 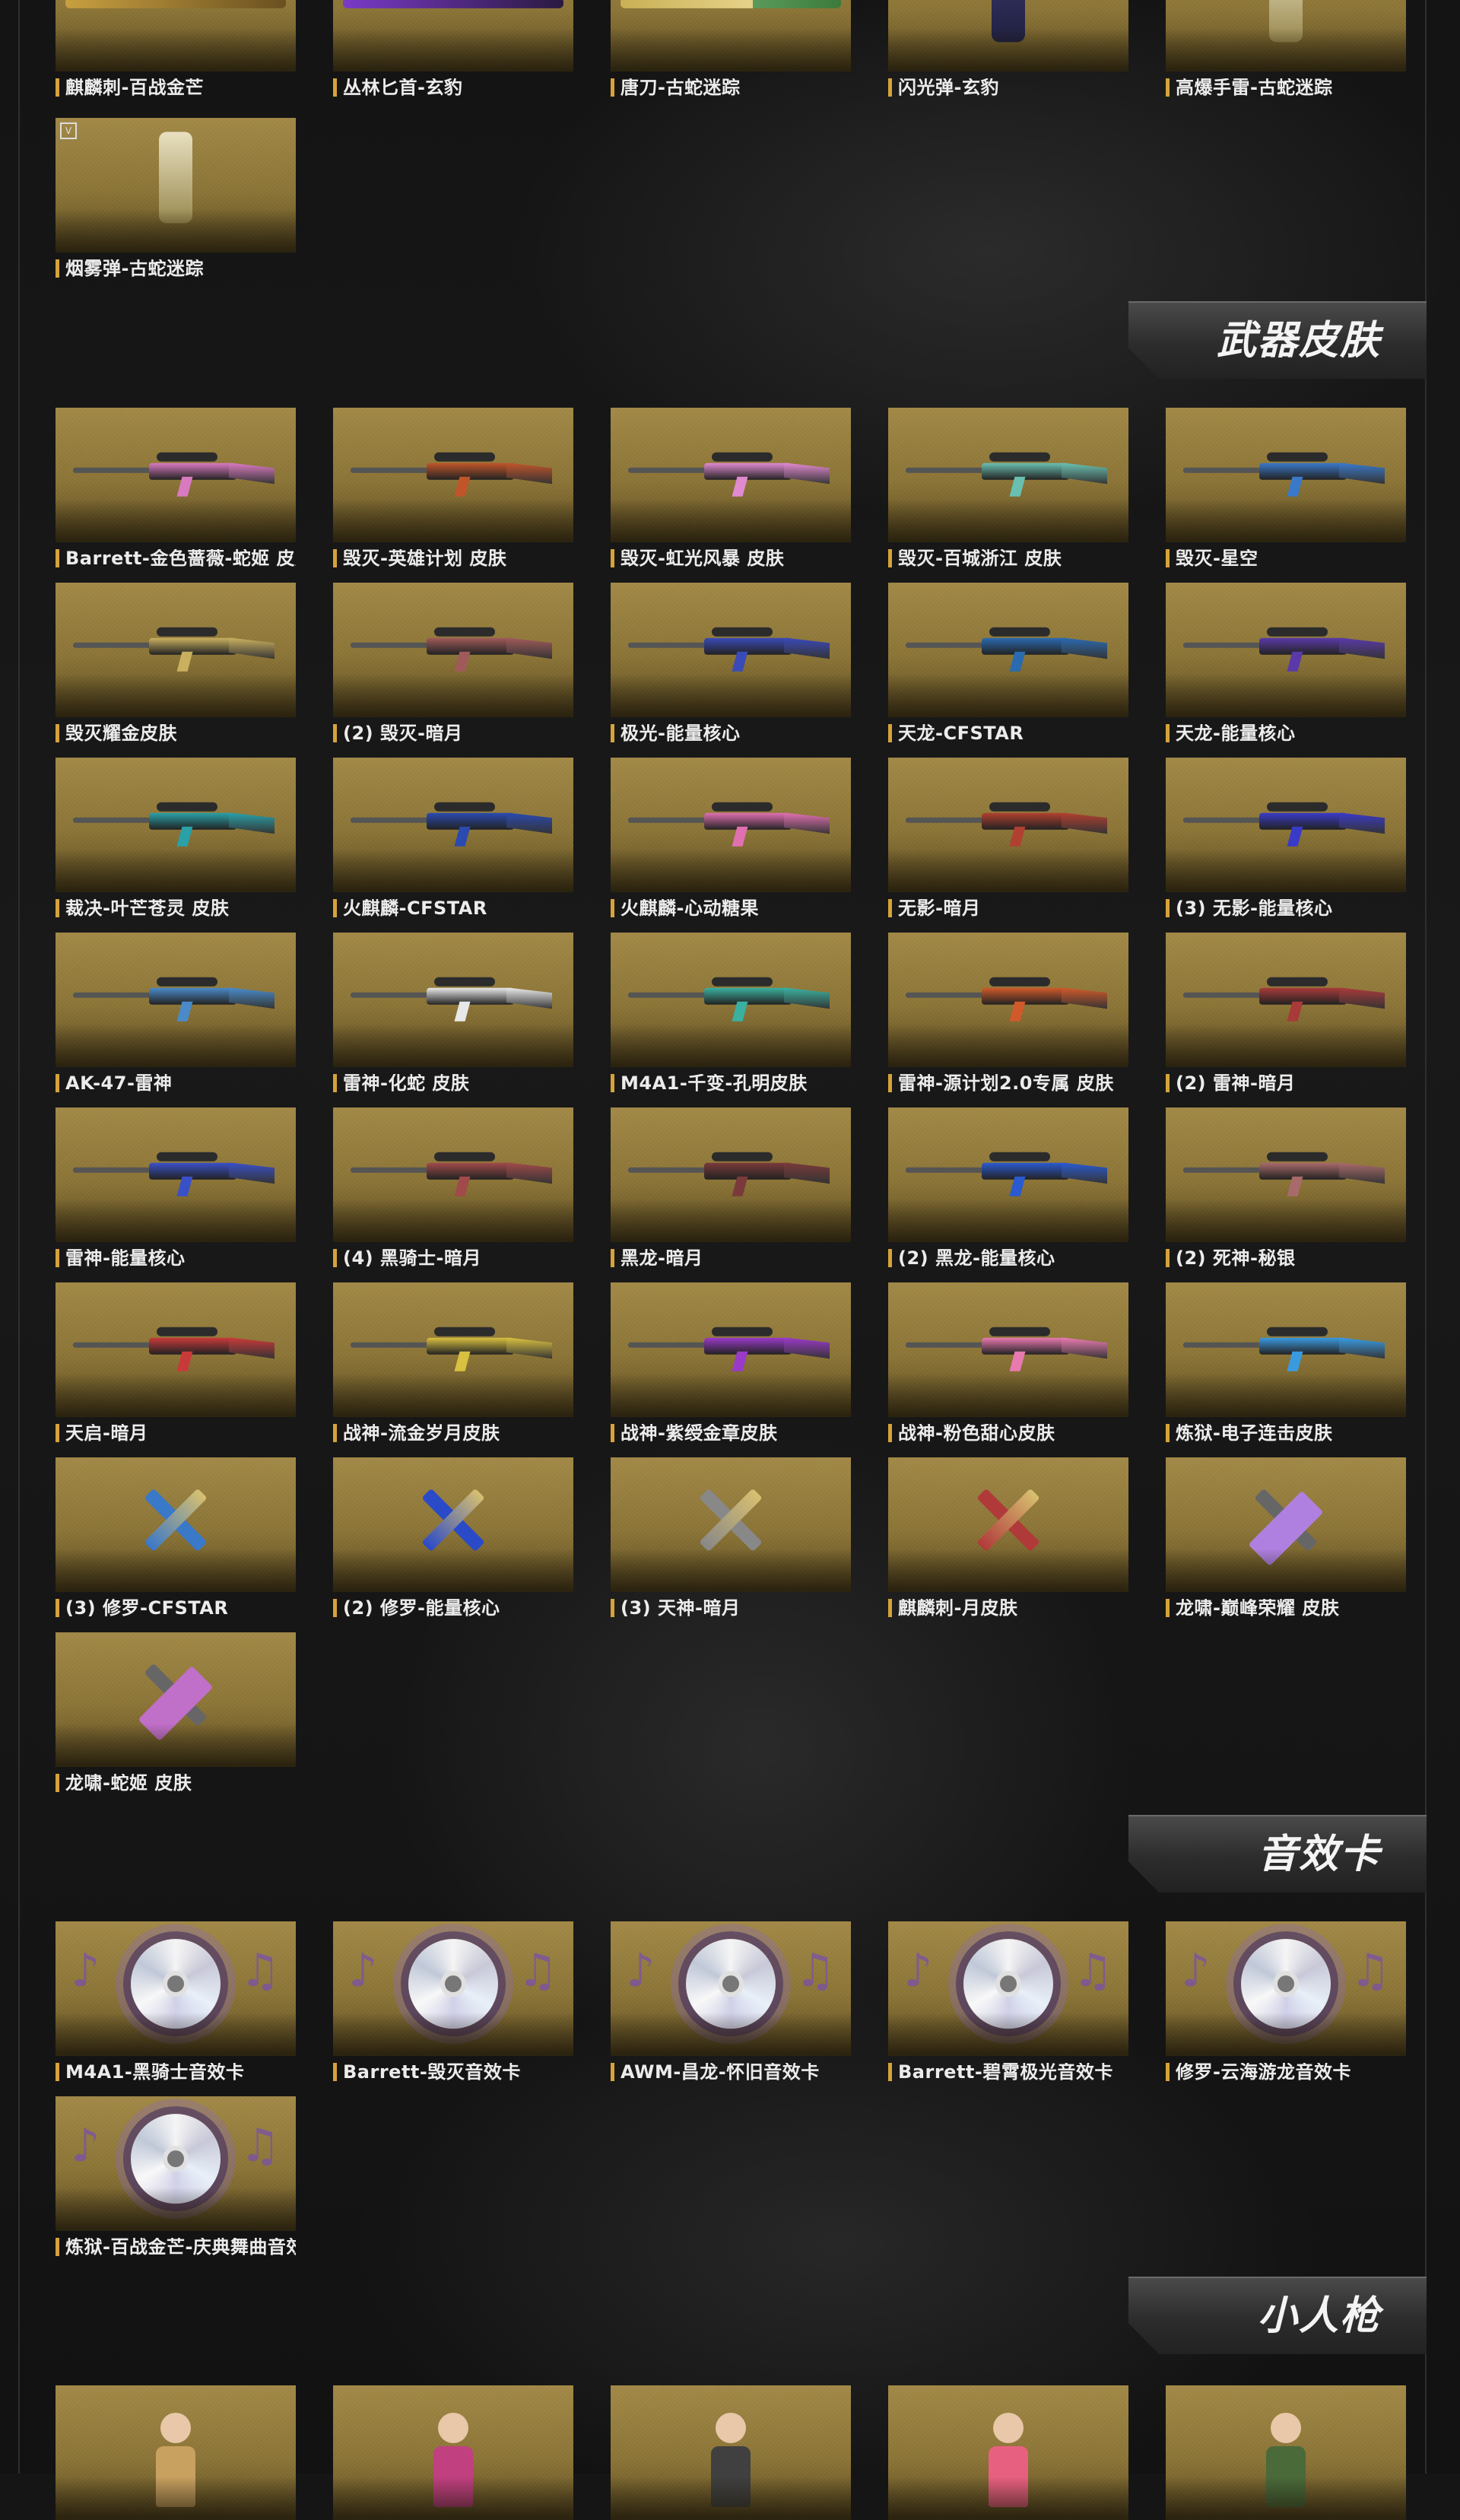 I want to click on top-item: 高爆手雷-古蛇迷踪, so click(x=1286, y=48).